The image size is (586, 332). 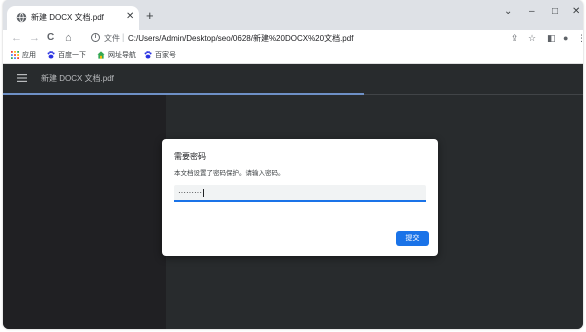 I want to click on password-masked-text: ·········, so click(x=190, y=192).